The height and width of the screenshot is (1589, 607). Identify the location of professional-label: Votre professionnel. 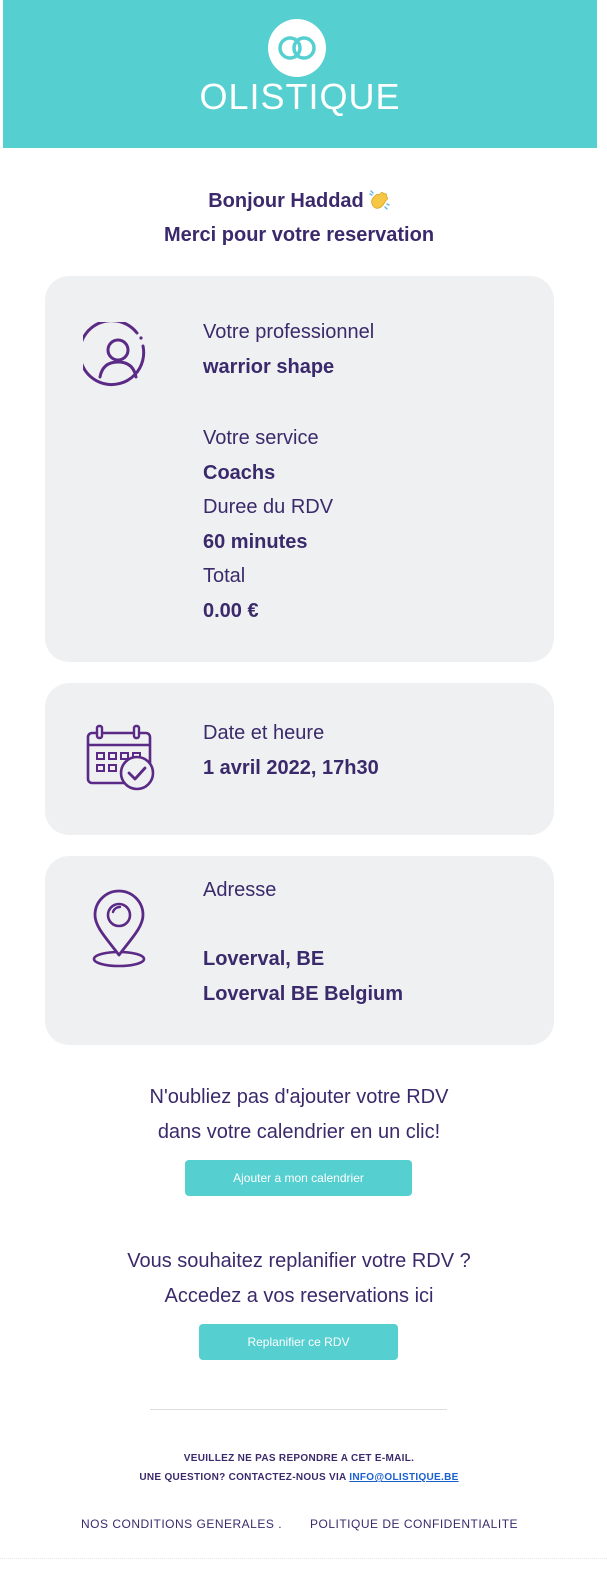
(289, 332).